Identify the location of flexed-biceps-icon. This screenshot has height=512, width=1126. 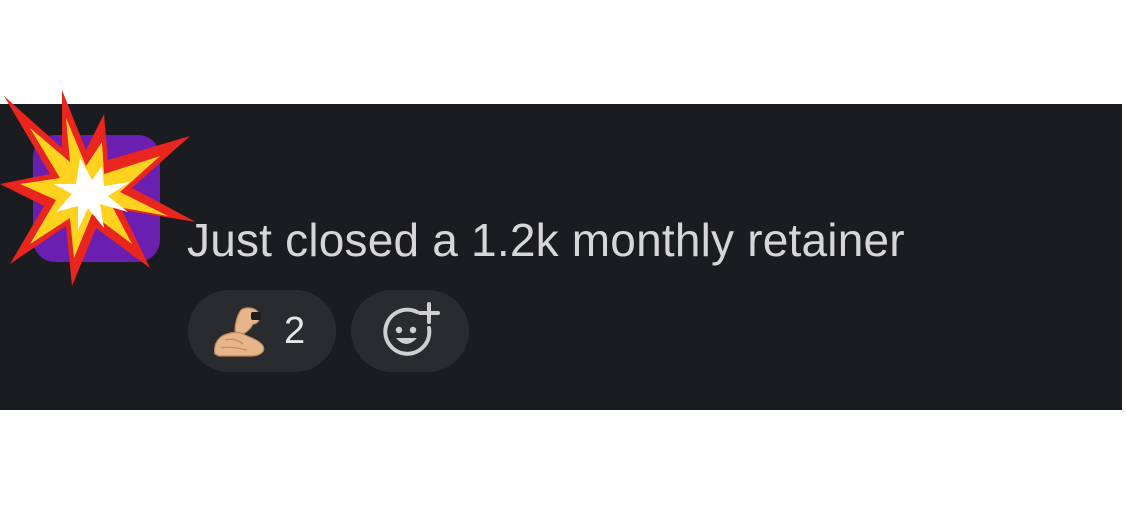
(239, 332).